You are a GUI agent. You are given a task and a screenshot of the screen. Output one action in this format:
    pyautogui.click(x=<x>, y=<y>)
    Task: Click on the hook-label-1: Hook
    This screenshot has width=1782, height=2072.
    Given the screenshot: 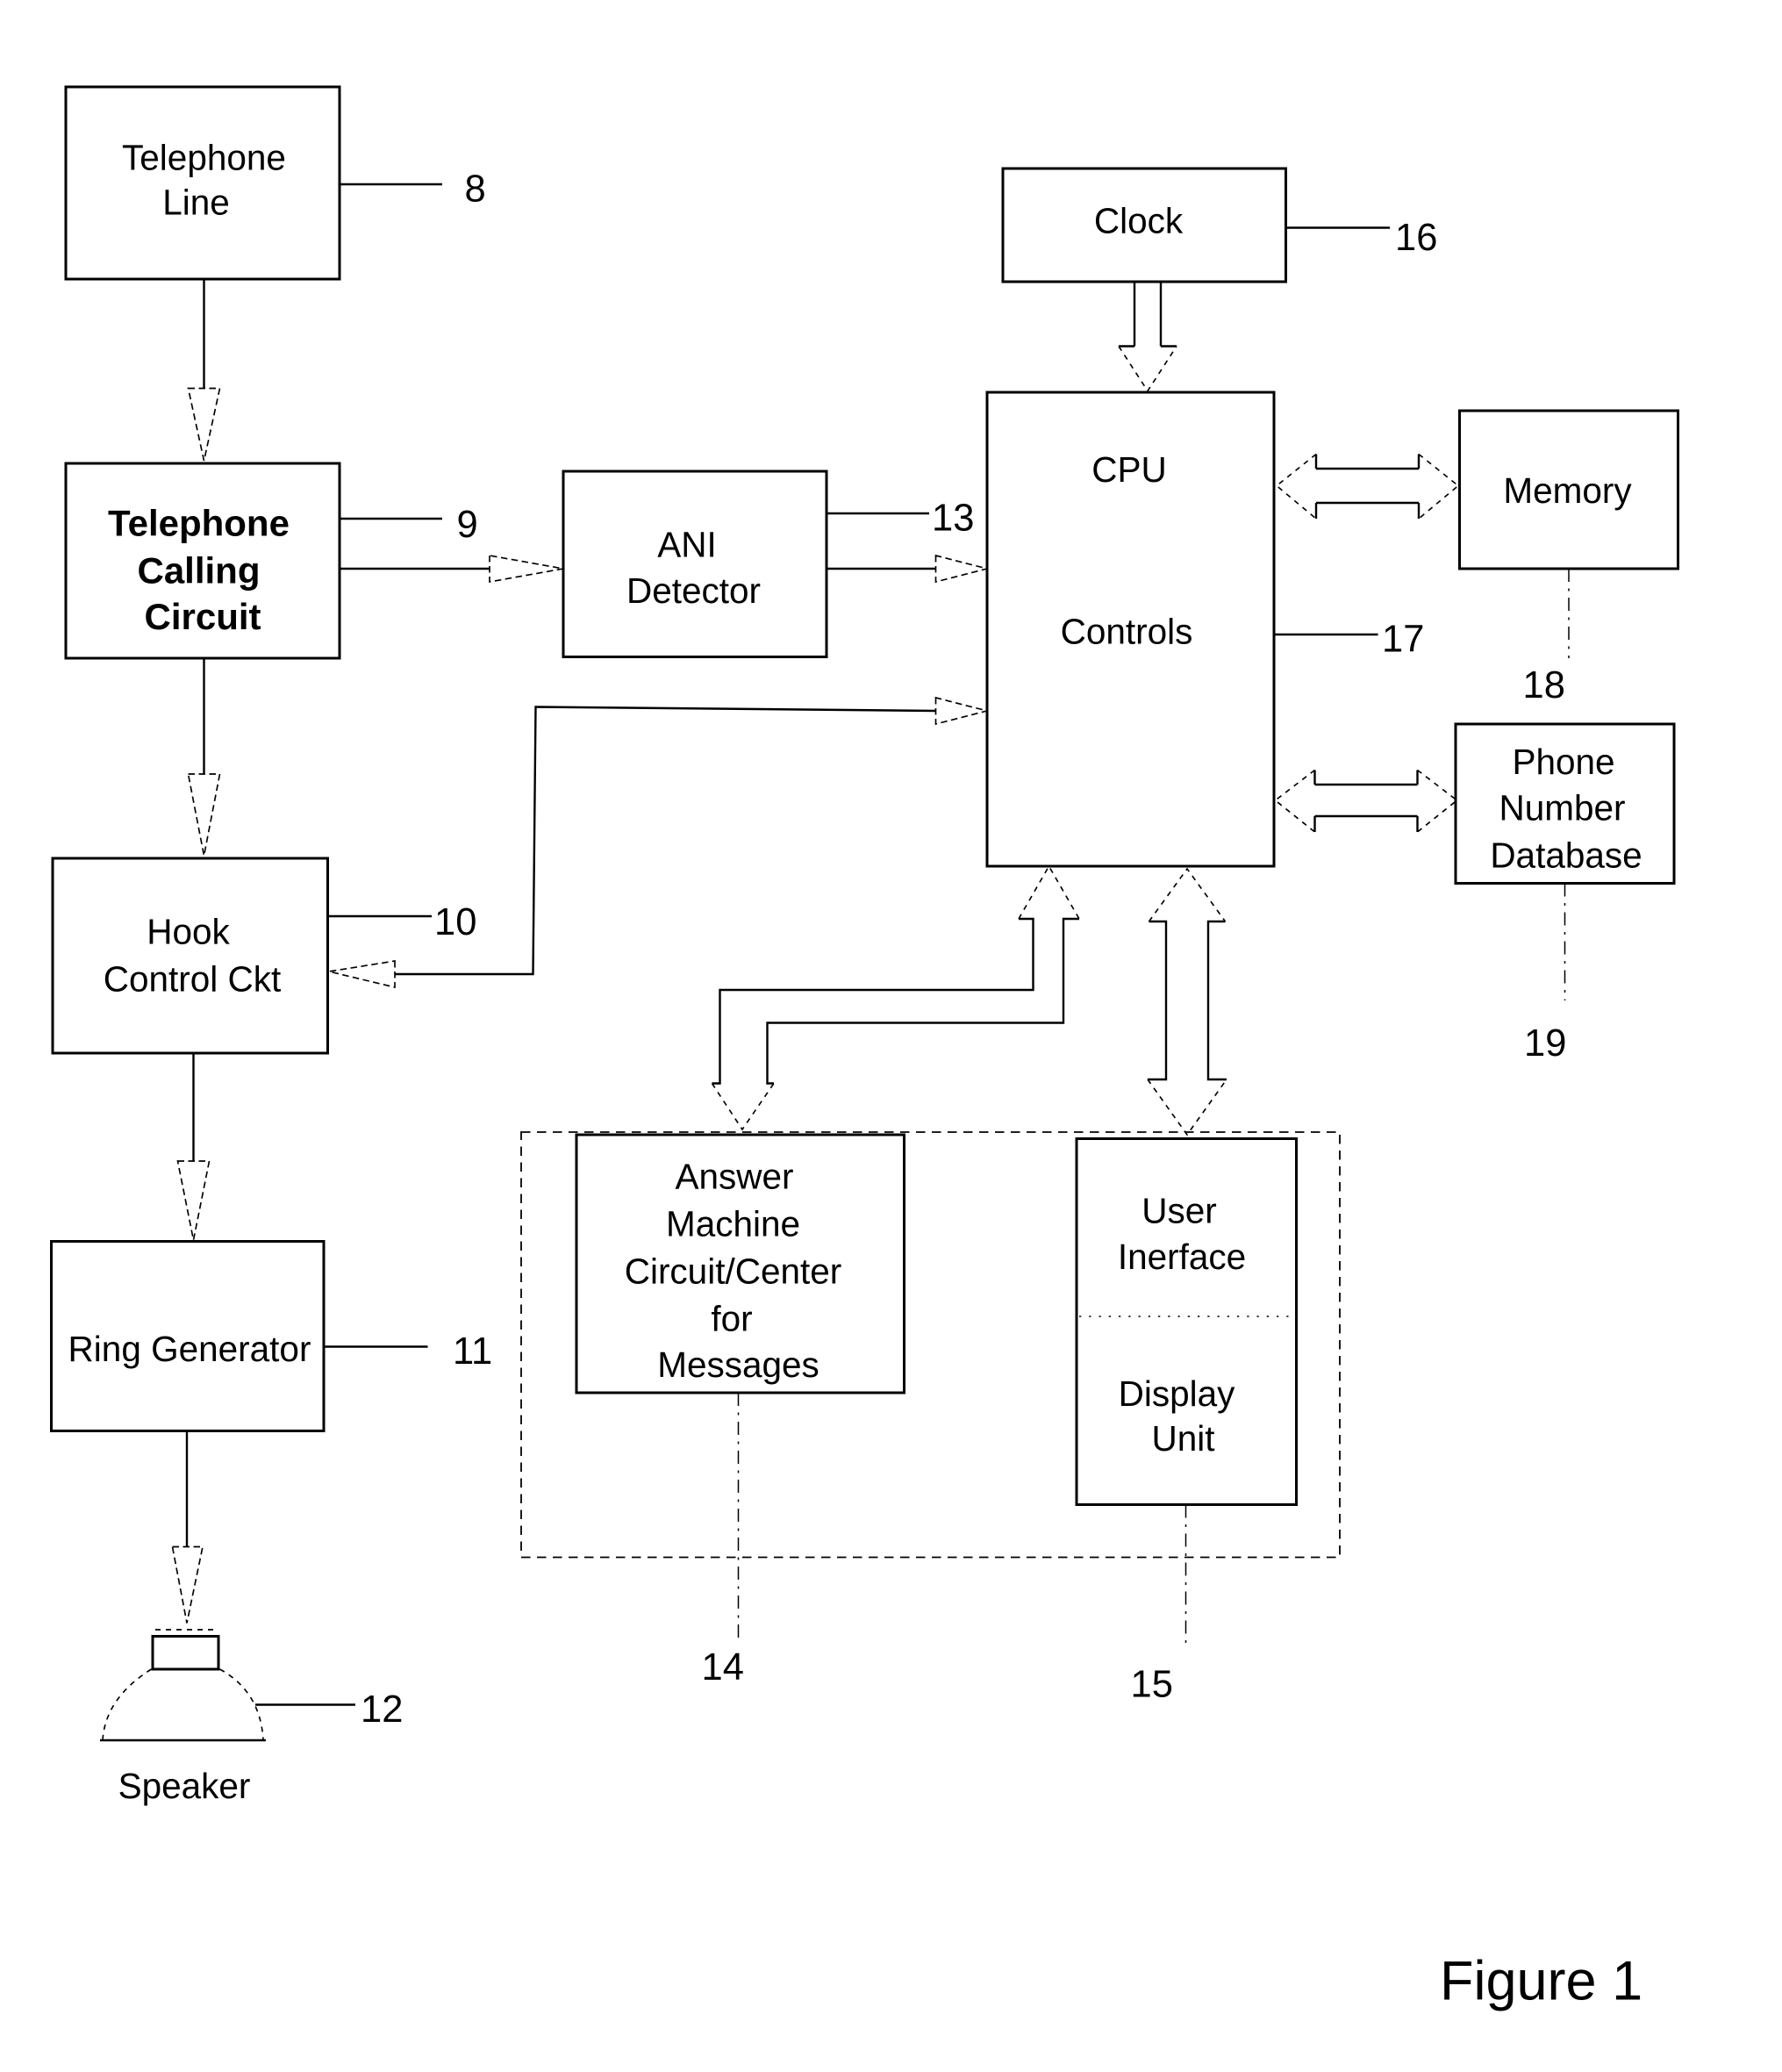 What is the action you would take?
    pyautogui.click(x=188, y=932)
    